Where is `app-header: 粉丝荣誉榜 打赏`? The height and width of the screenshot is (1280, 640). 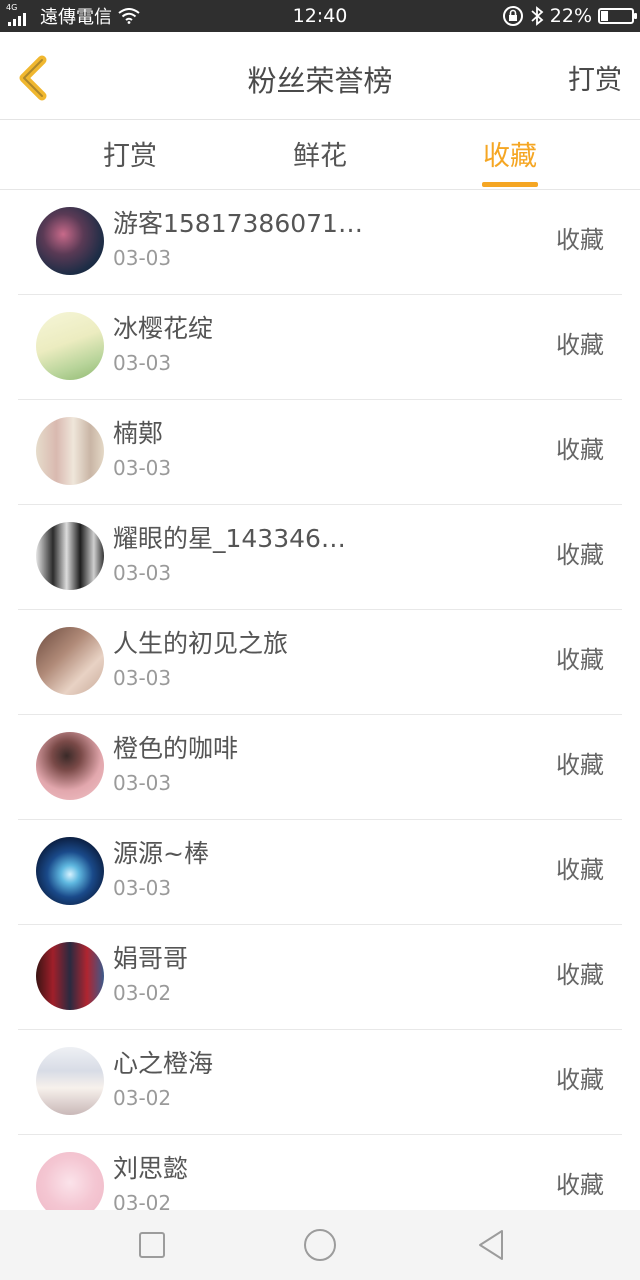
app-header: 粉丝荣誉榜 打赏 is located at coordinates (320, 76).